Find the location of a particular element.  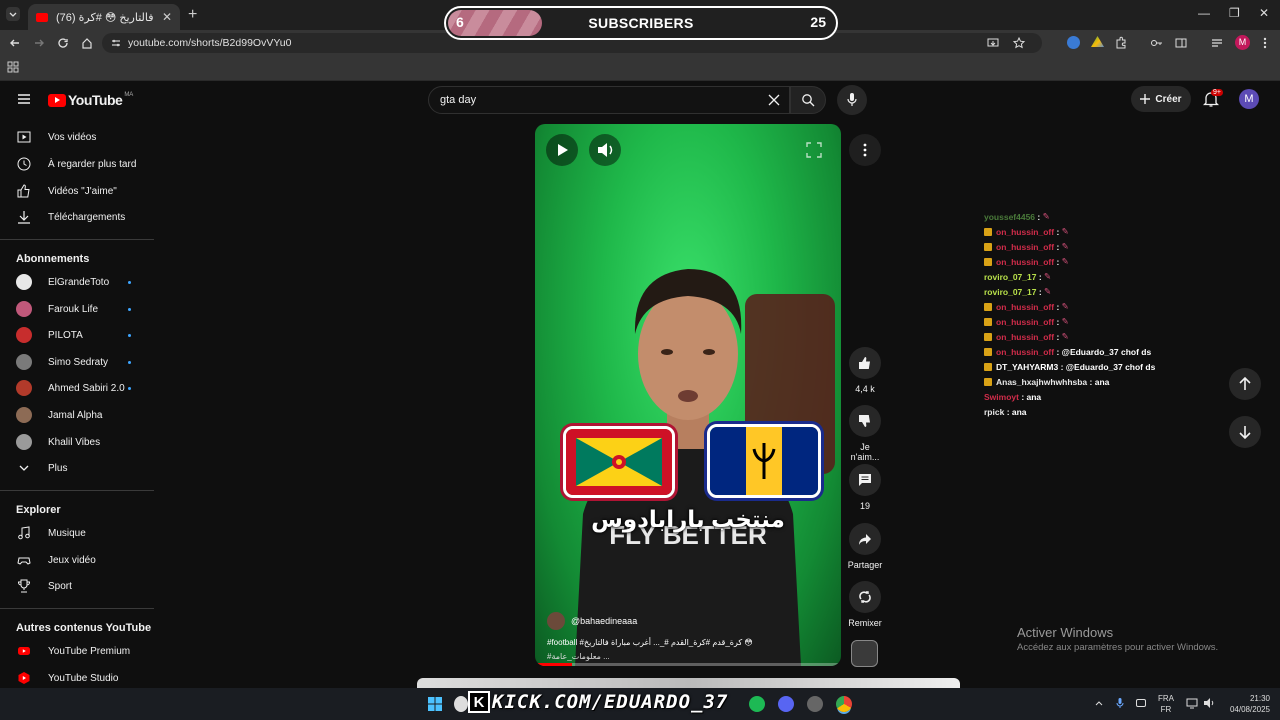

video-progress-bar is located at coordinates (688, 664).